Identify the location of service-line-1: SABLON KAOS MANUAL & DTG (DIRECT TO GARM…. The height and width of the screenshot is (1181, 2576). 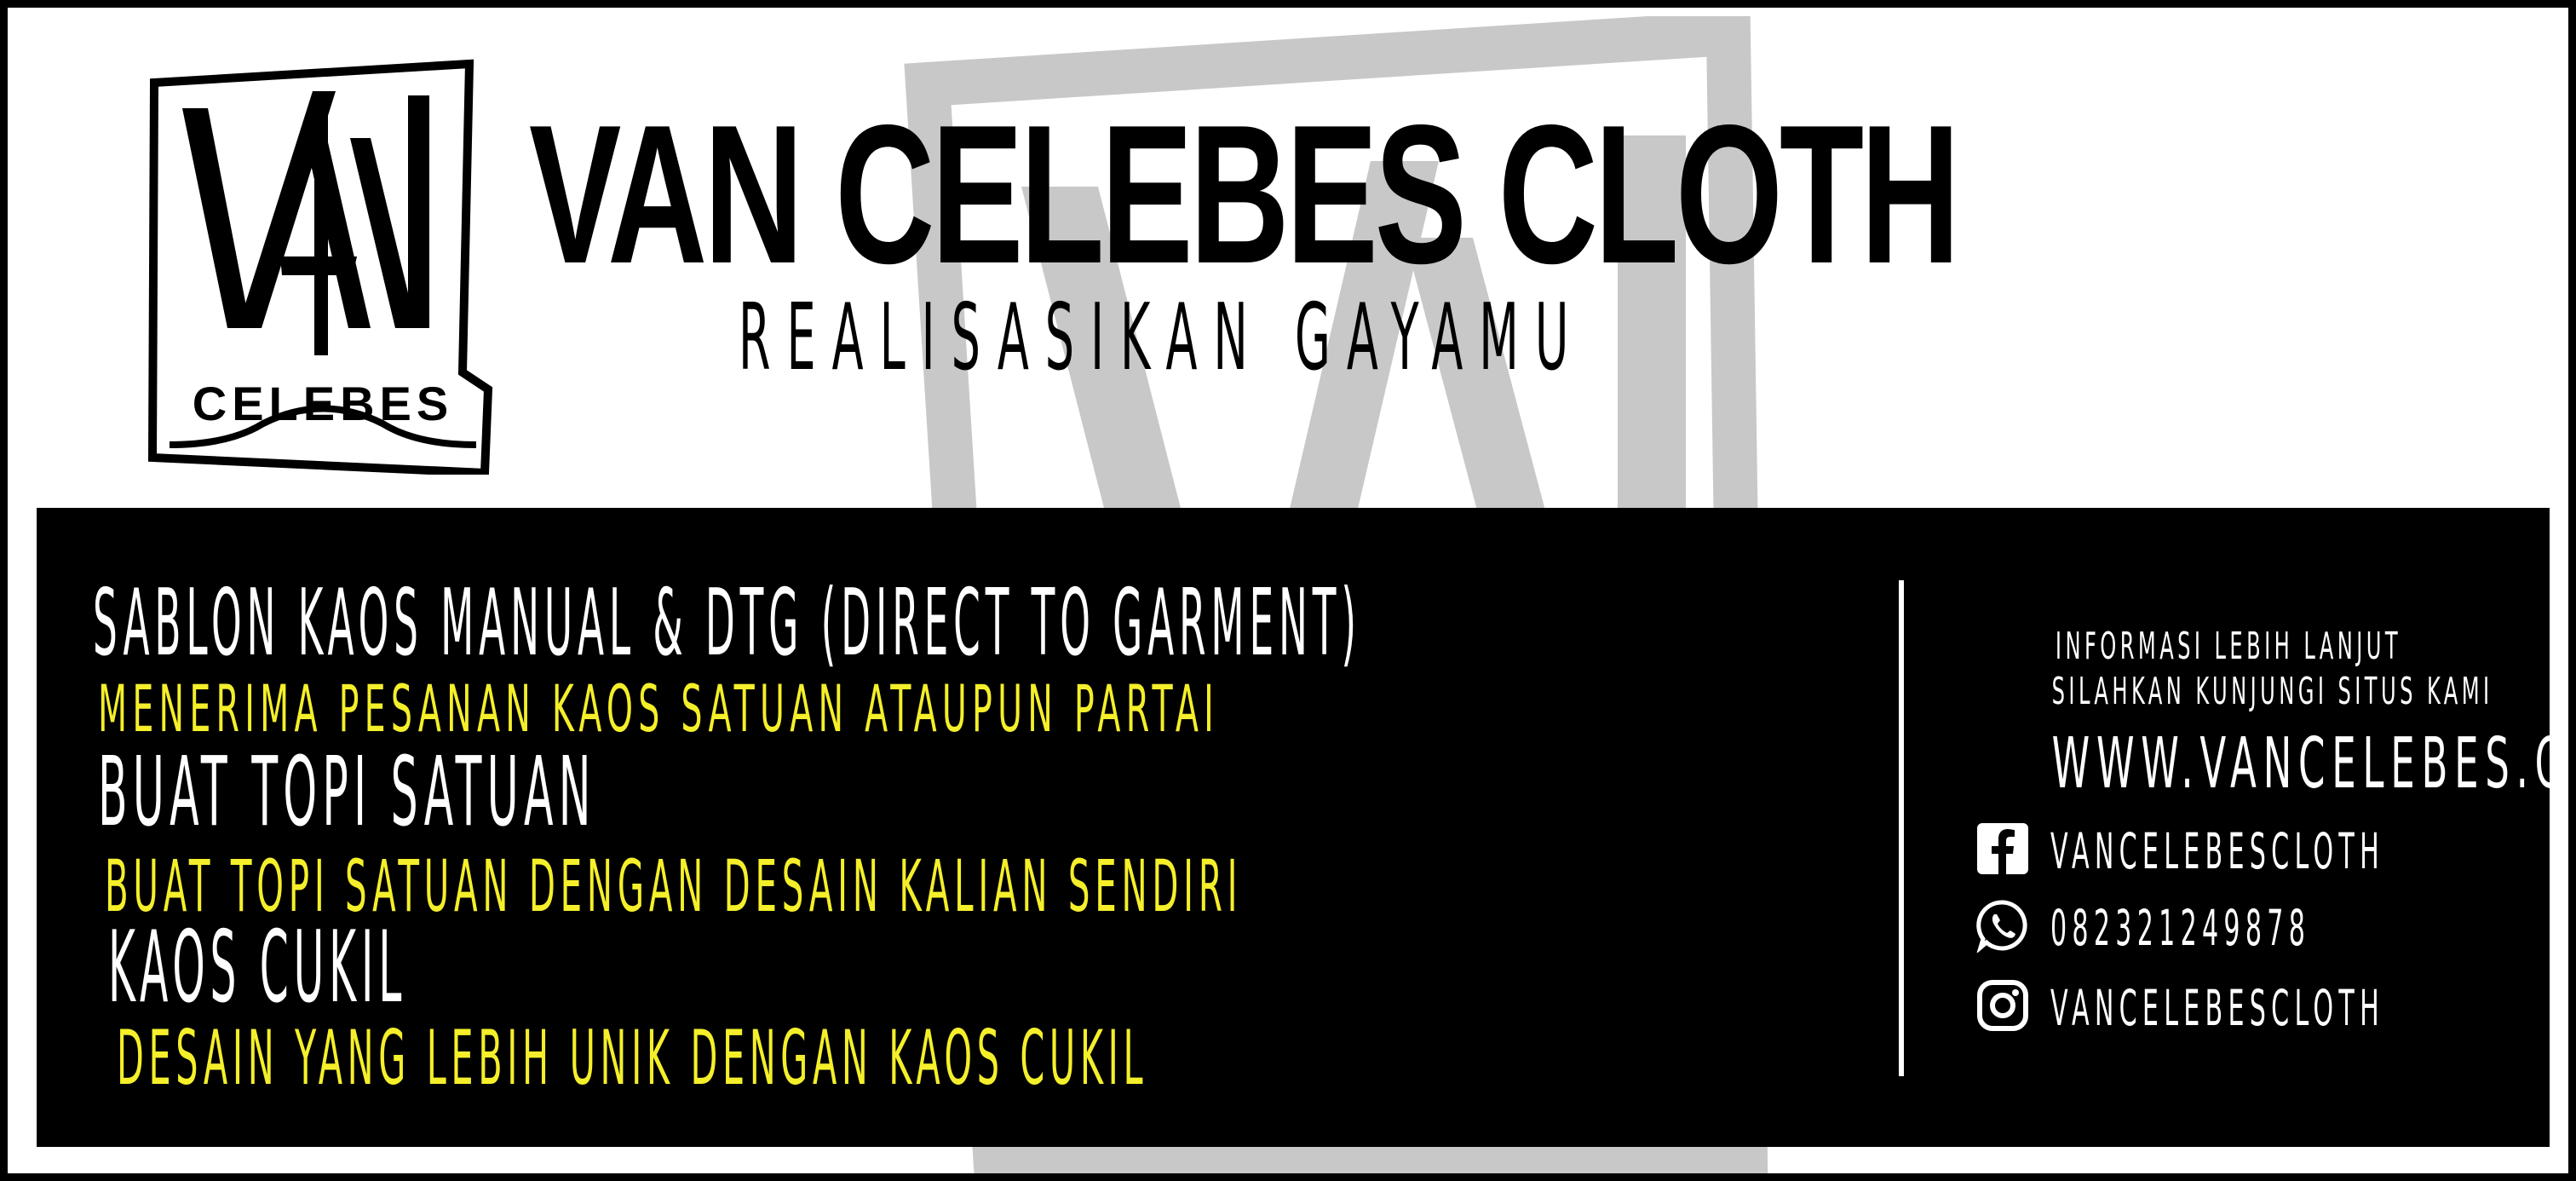
(727, 623).